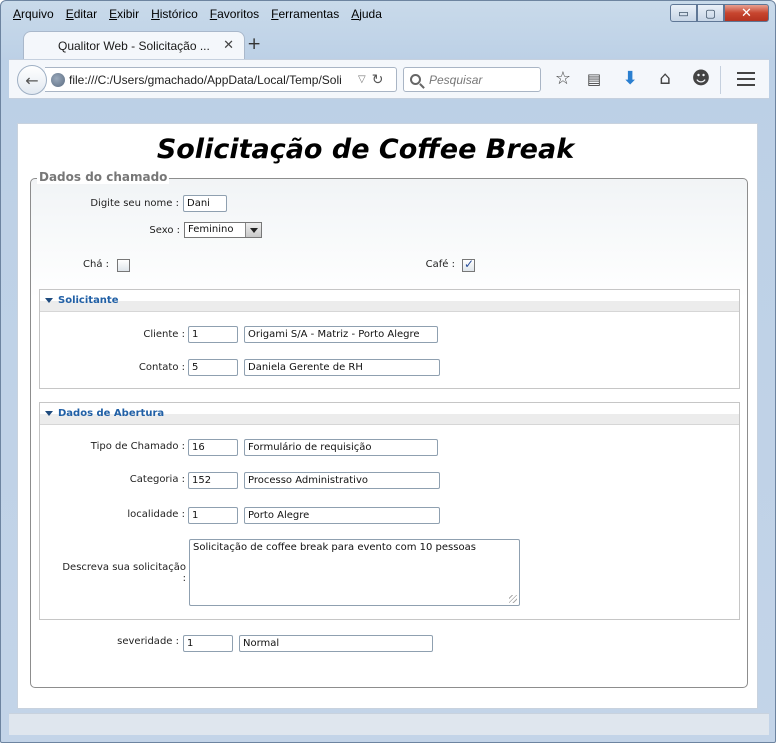 This screenshot has height=743, width=776. What do you see at coordinates (213, 480) in the screenshot?
I see `categoria-code-input: 152` at bounding box center [213, 480].